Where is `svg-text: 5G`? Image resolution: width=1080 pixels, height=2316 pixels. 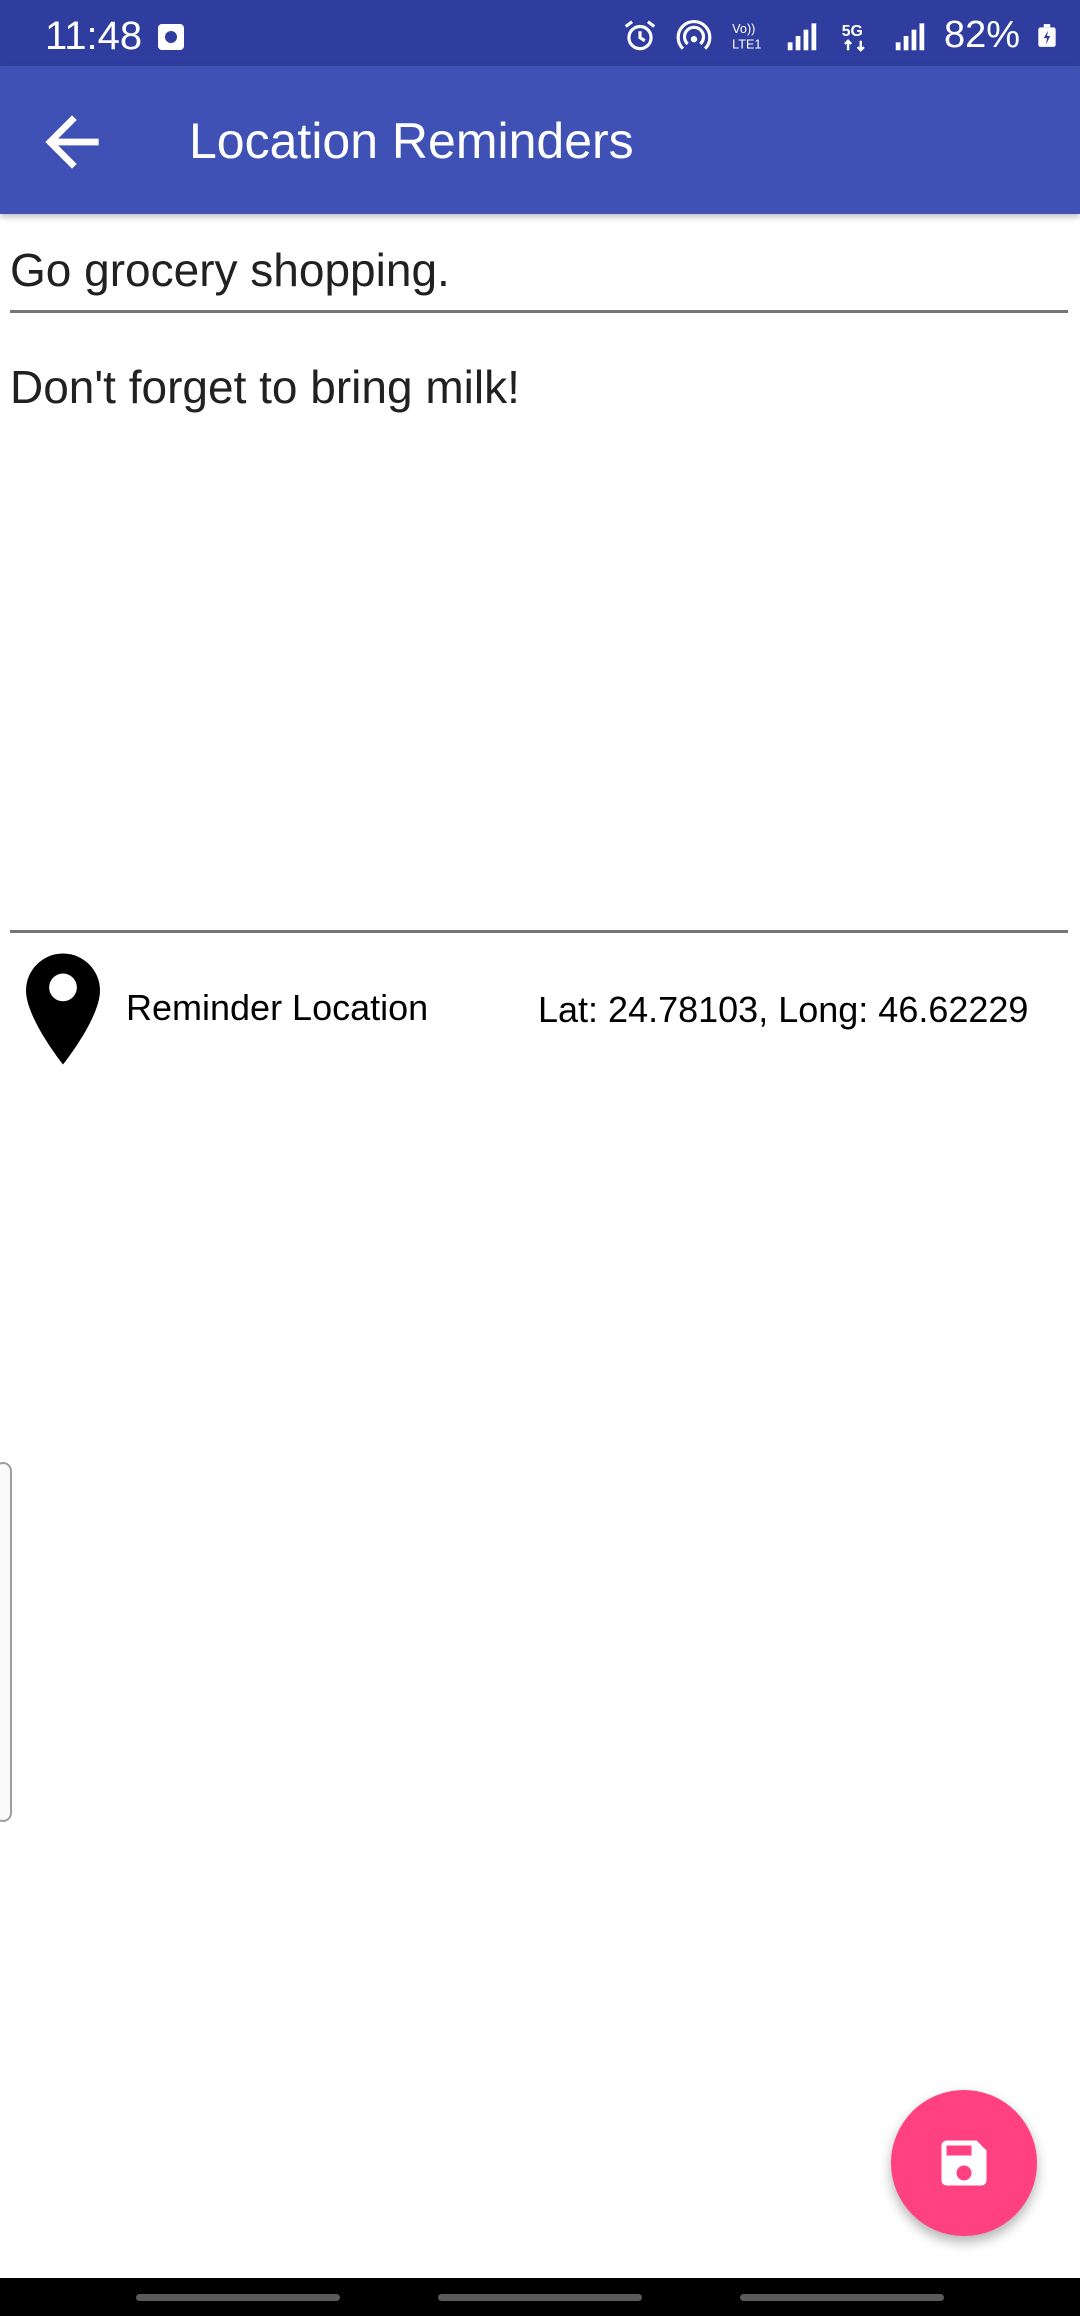
svg-text: 5G is located at coordinates (852, 31).